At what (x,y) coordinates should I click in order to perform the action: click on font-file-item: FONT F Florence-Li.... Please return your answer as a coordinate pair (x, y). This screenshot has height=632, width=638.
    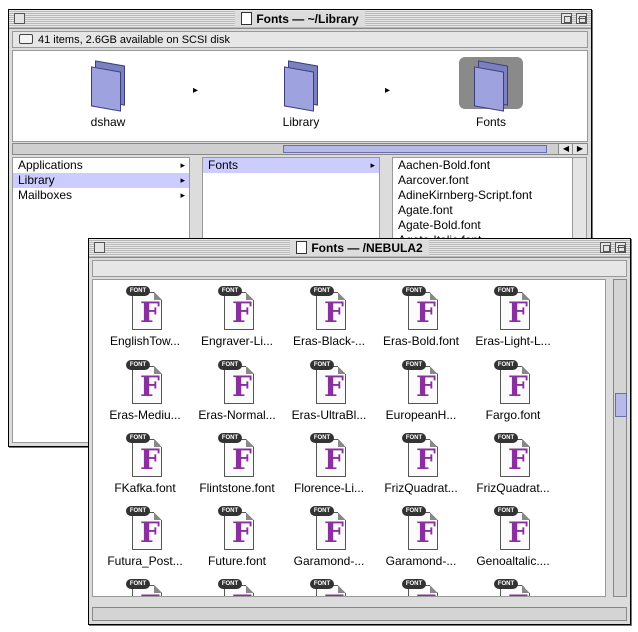
    Looking at the image, I should click on (329, 464).